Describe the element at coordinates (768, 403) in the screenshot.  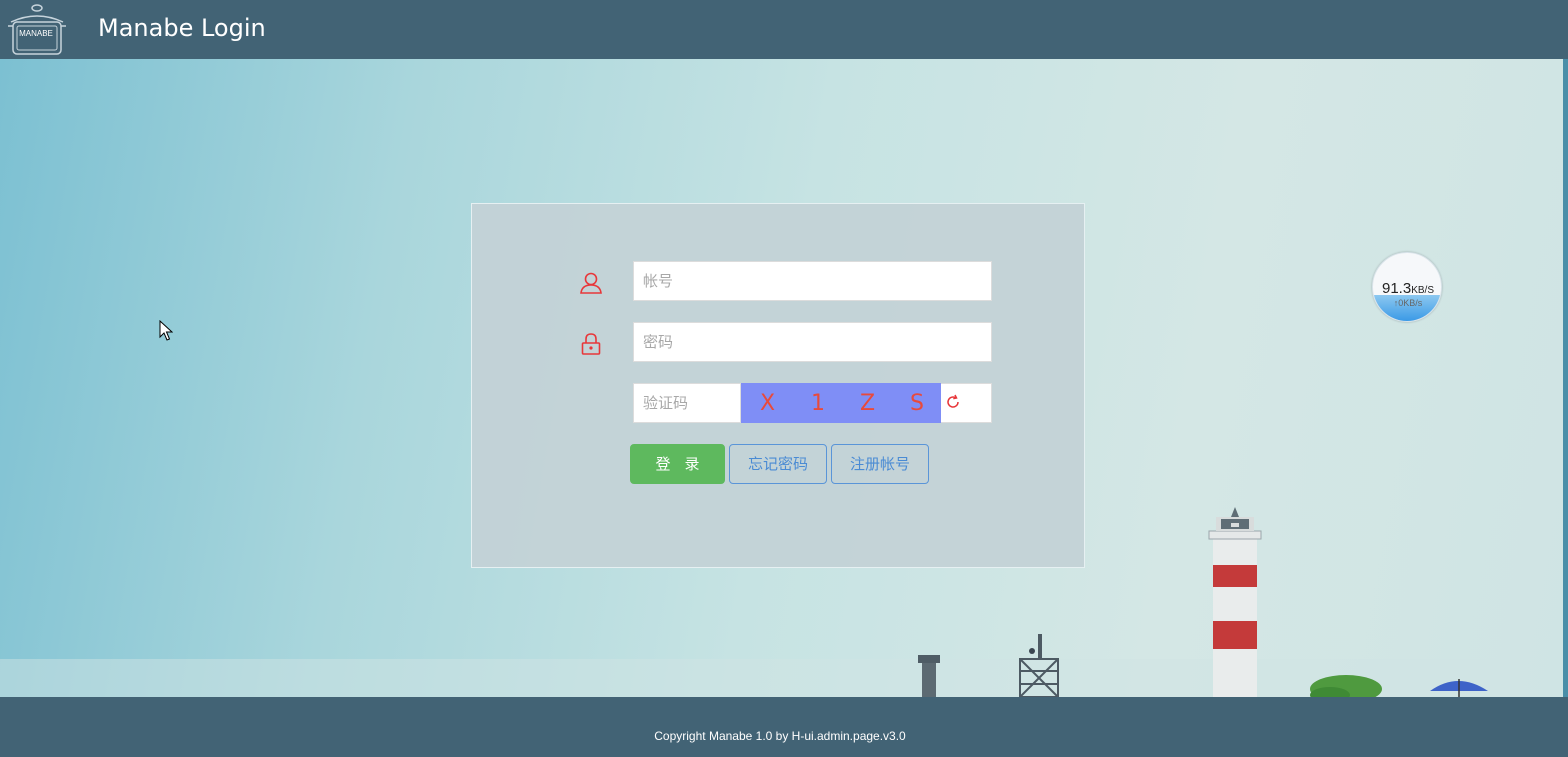
I see `captcha-char: X` at that location.